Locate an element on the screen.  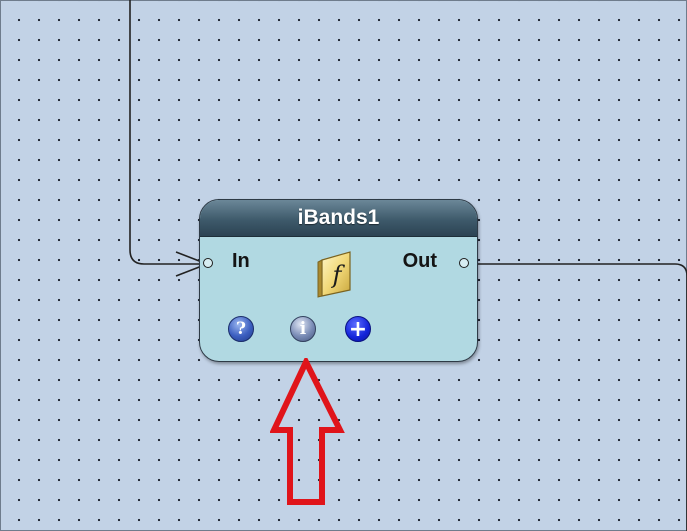
output-port-label: Out is located at coordinates (419, 261).